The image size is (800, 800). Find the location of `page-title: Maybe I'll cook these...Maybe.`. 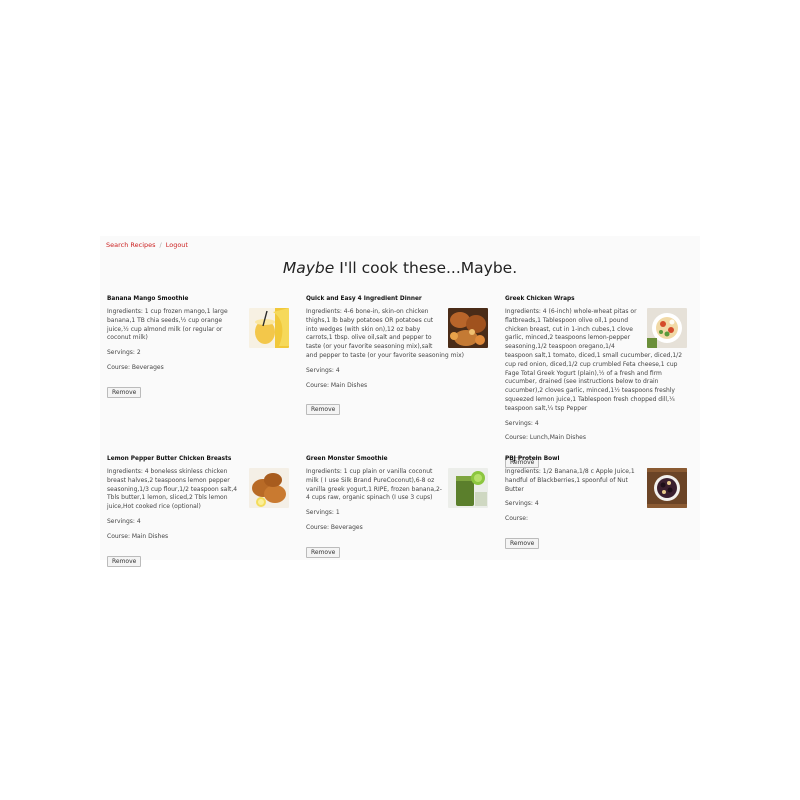

page-title: Maybe I'll cook these...Maybe. is located at coordinates (400, 268).